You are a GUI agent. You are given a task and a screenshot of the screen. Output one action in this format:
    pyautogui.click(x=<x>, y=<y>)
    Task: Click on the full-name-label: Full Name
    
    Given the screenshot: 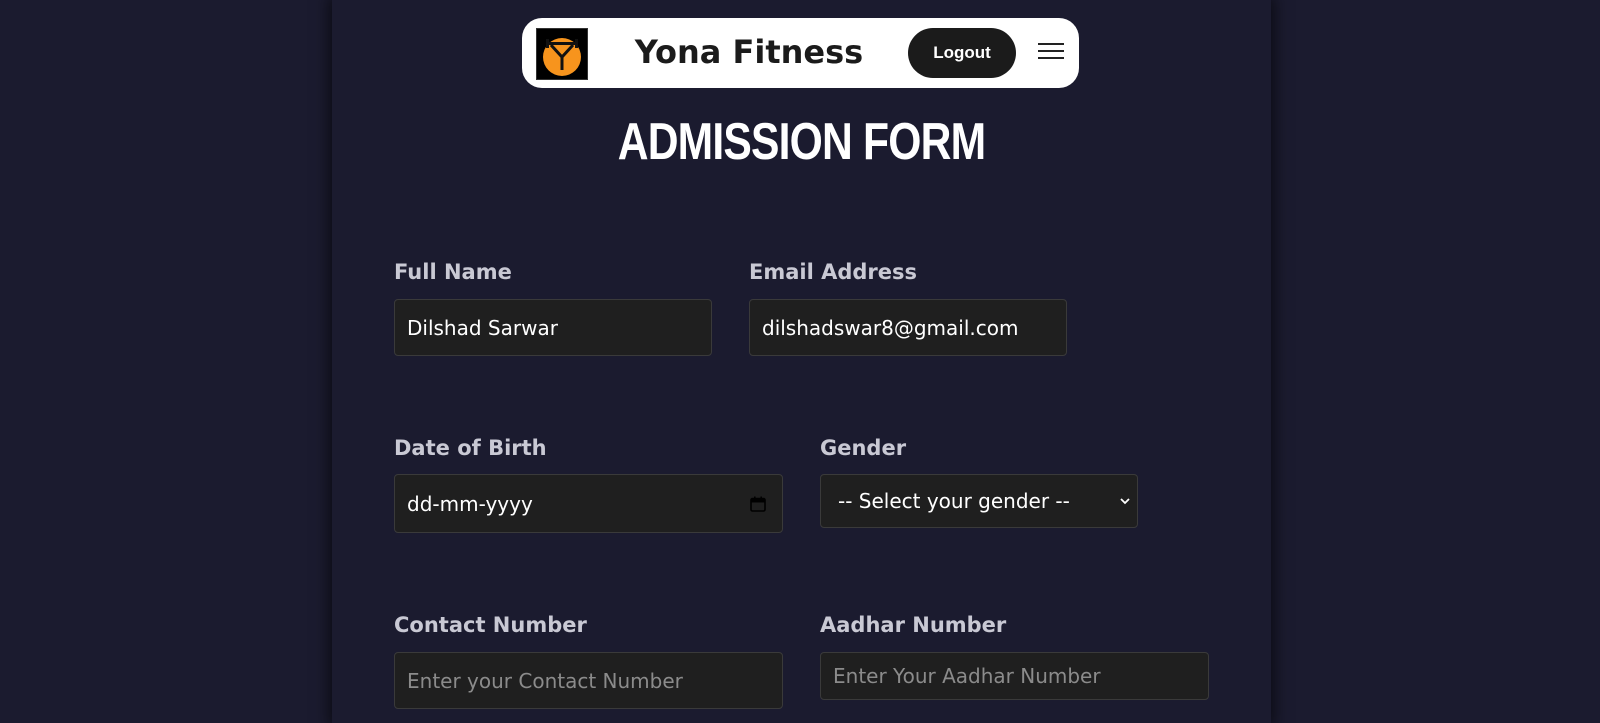 What is the action you would take?
    pyautogui.click(x=453, y=272)
    